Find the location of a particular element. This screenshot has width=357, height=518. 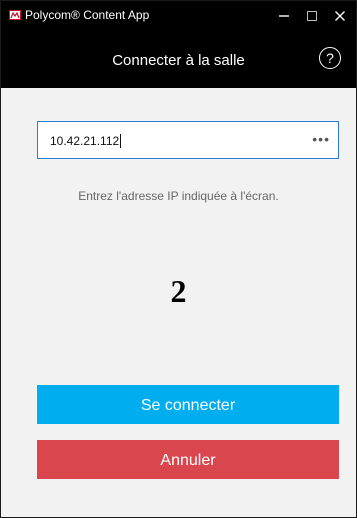

question-mark-icon: ? is located at coordinates (330, 58).